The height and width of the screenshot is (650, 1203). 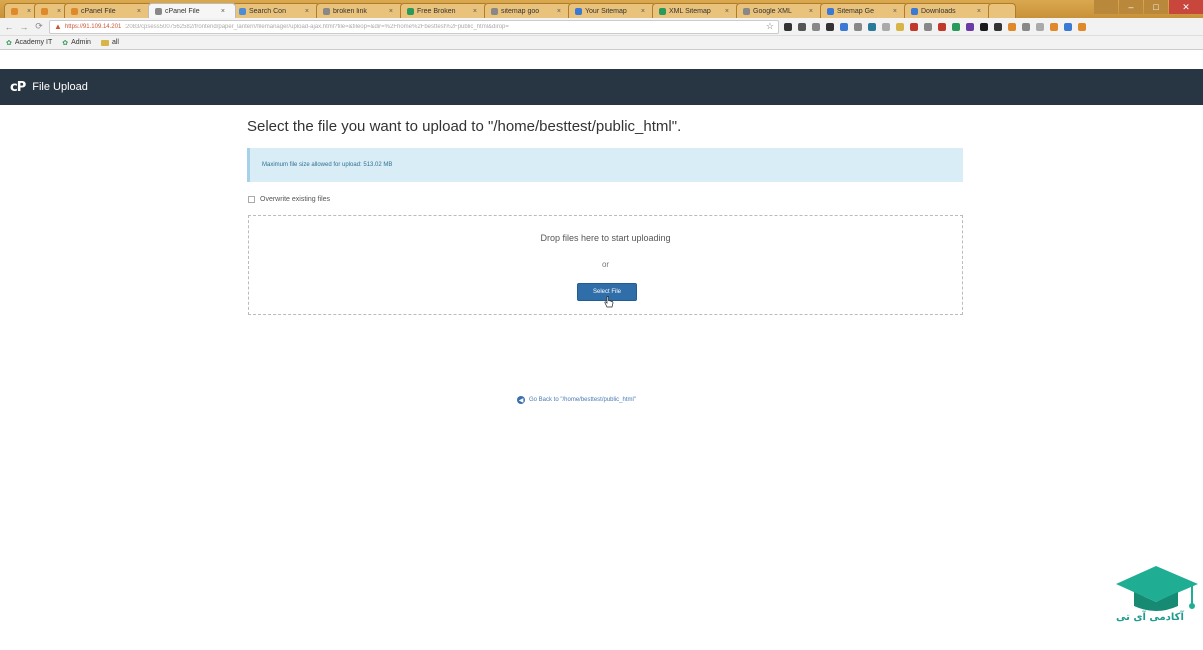 I want to click on forward-arrow-icon: →, so click(x=24, y=27).